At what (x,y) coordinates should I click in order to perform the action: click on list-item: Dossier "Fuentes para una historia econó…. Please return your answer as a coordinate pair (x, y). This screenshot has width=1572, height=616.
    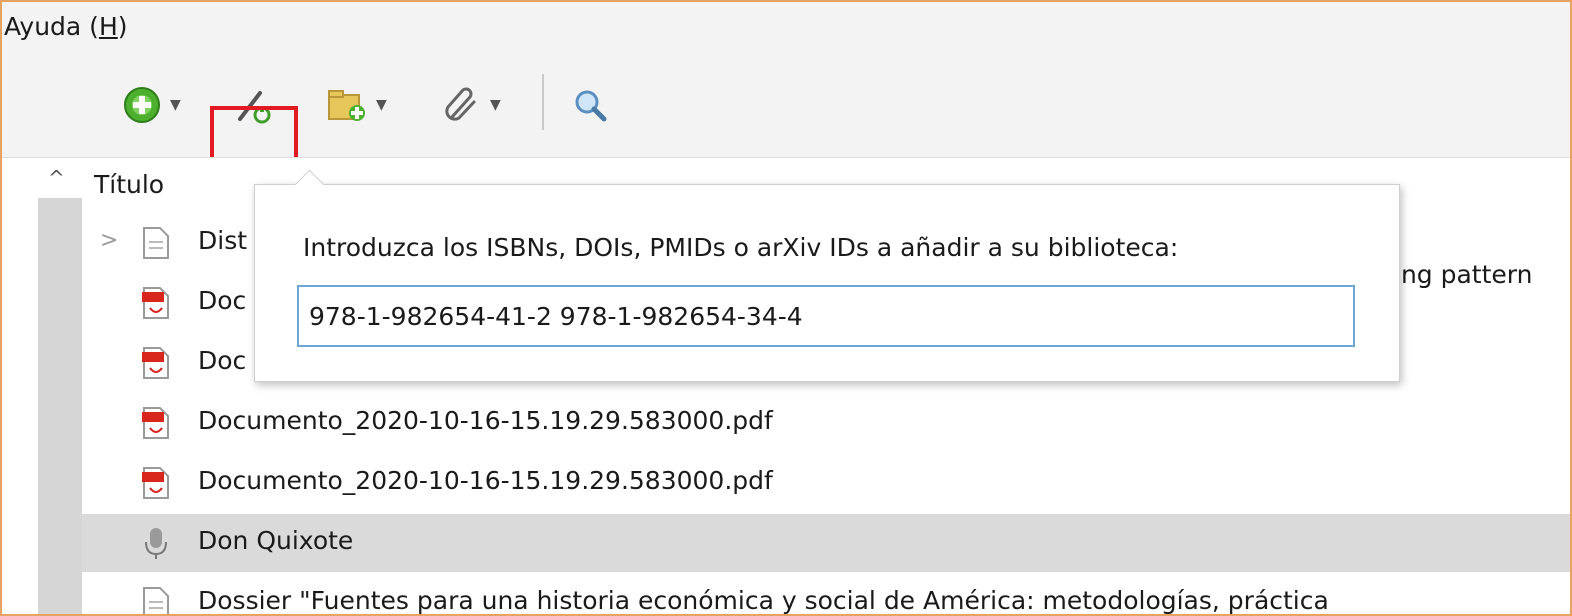
    Looking at the image, I should click on (826, 594).